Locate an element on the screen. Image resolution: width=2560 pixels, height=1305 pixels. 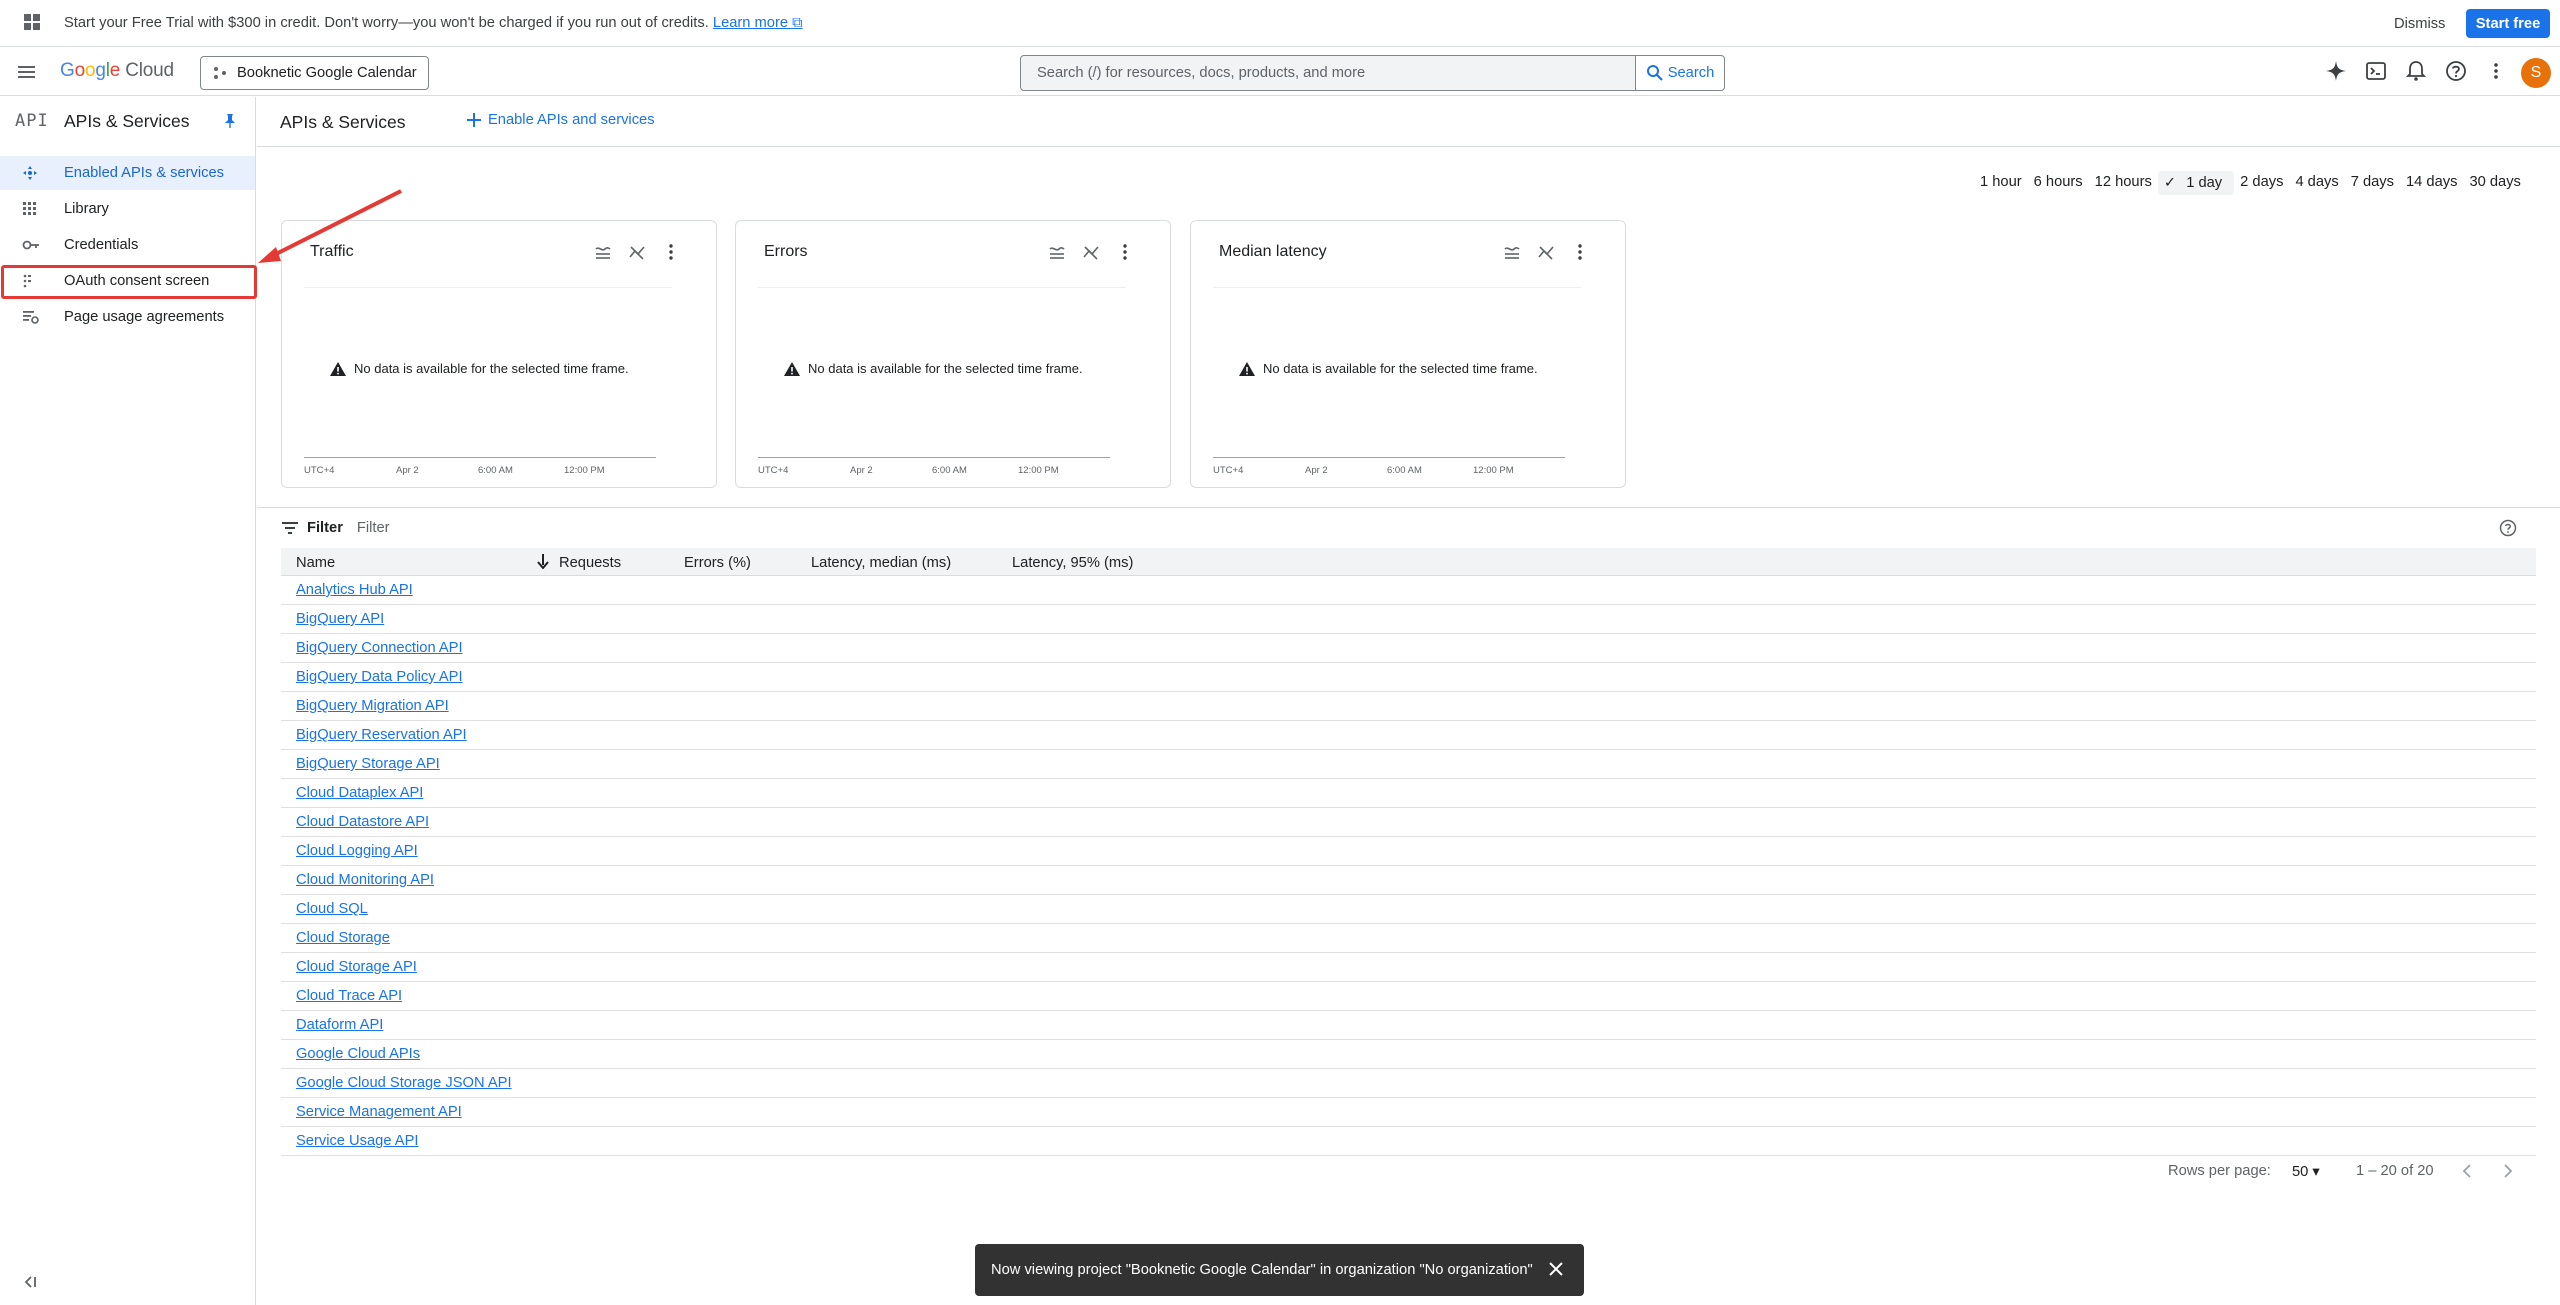
project-name: Booknetic Google Calendar is located at coordinates (327, 73).